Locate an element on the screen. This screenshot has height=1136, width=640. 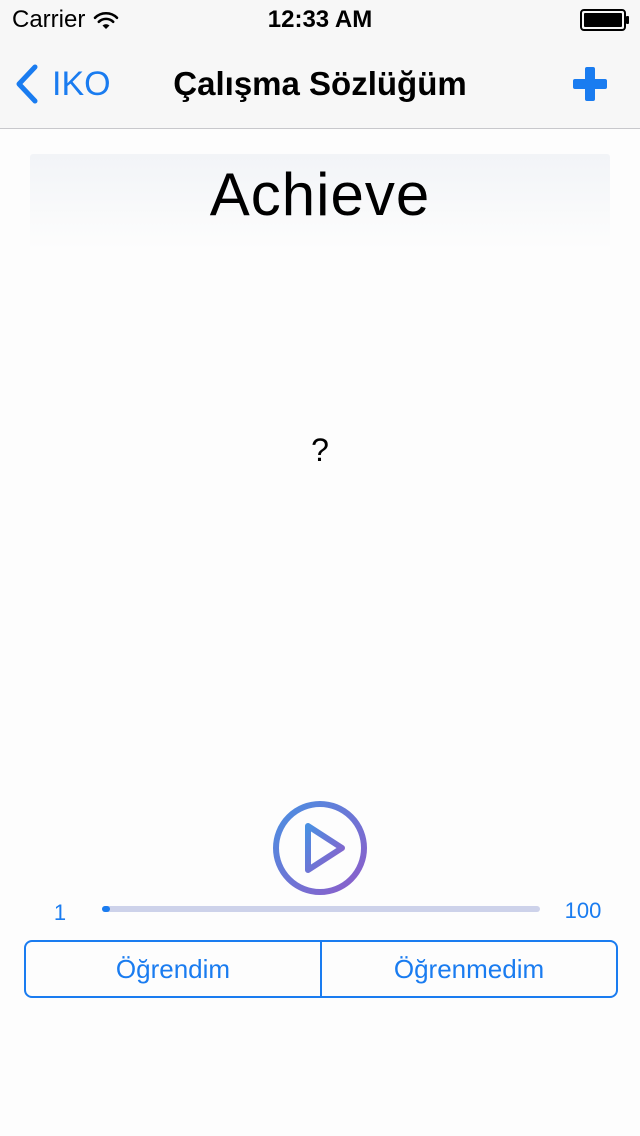
learn-segmented-control: Öğrendim Öğrenmedim is located at coordinates (321, 969).